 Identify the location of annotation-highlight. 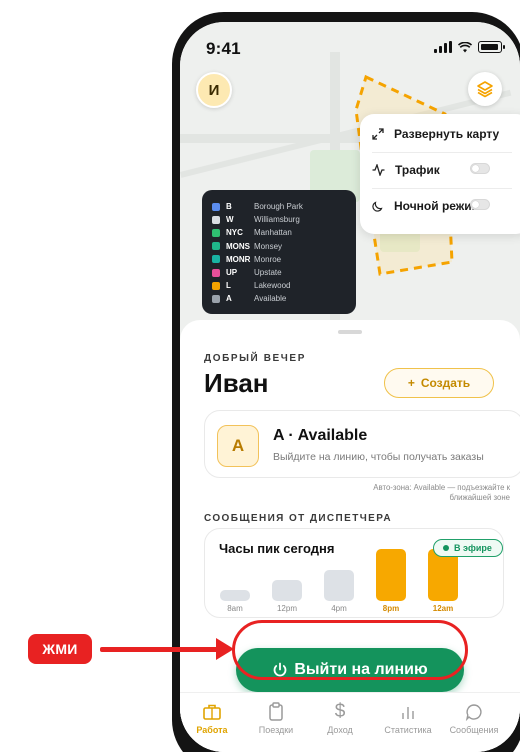
(350, 650).